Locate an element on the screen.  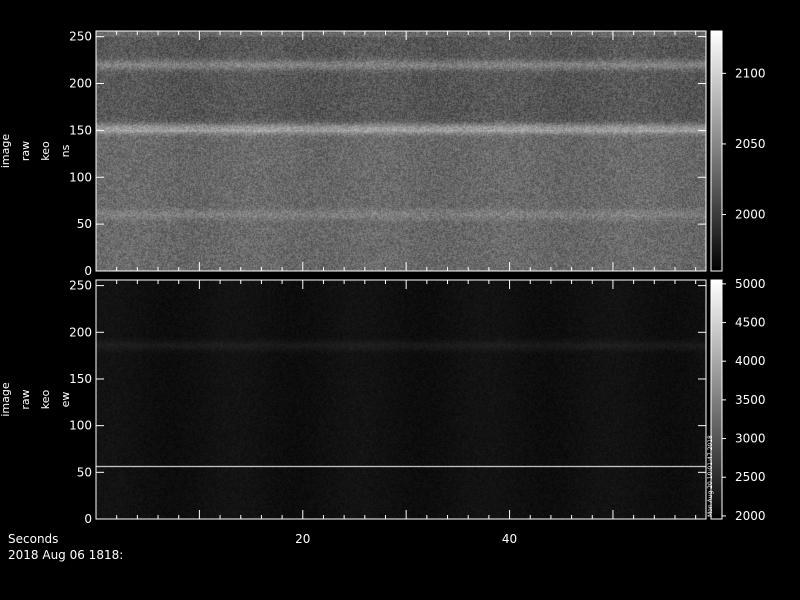
date-line: 2018 Aug 06 1818: is located at coordinates (65, 555).